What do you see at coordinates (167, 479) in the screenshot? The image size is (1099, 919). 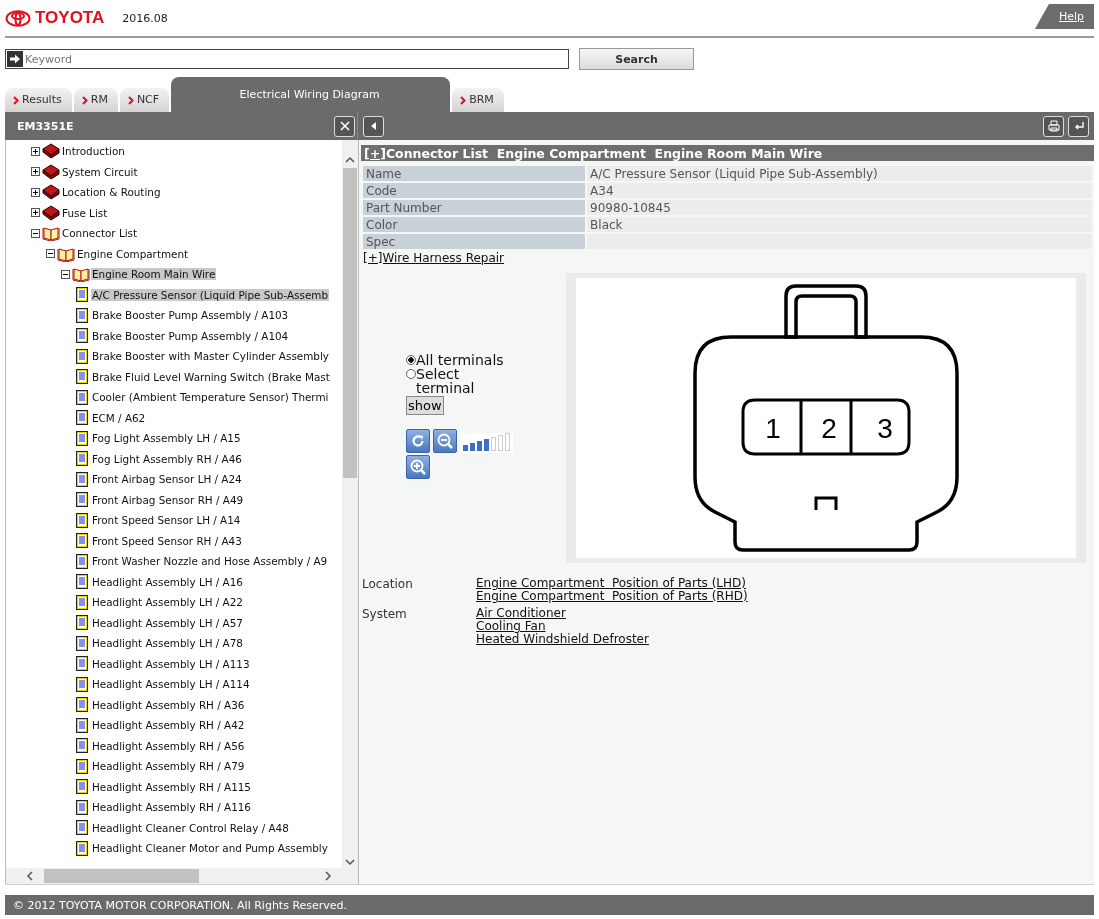 I see `tree-item: Front Airbag Sensor LH / A24` at bounding box center [167, 479].